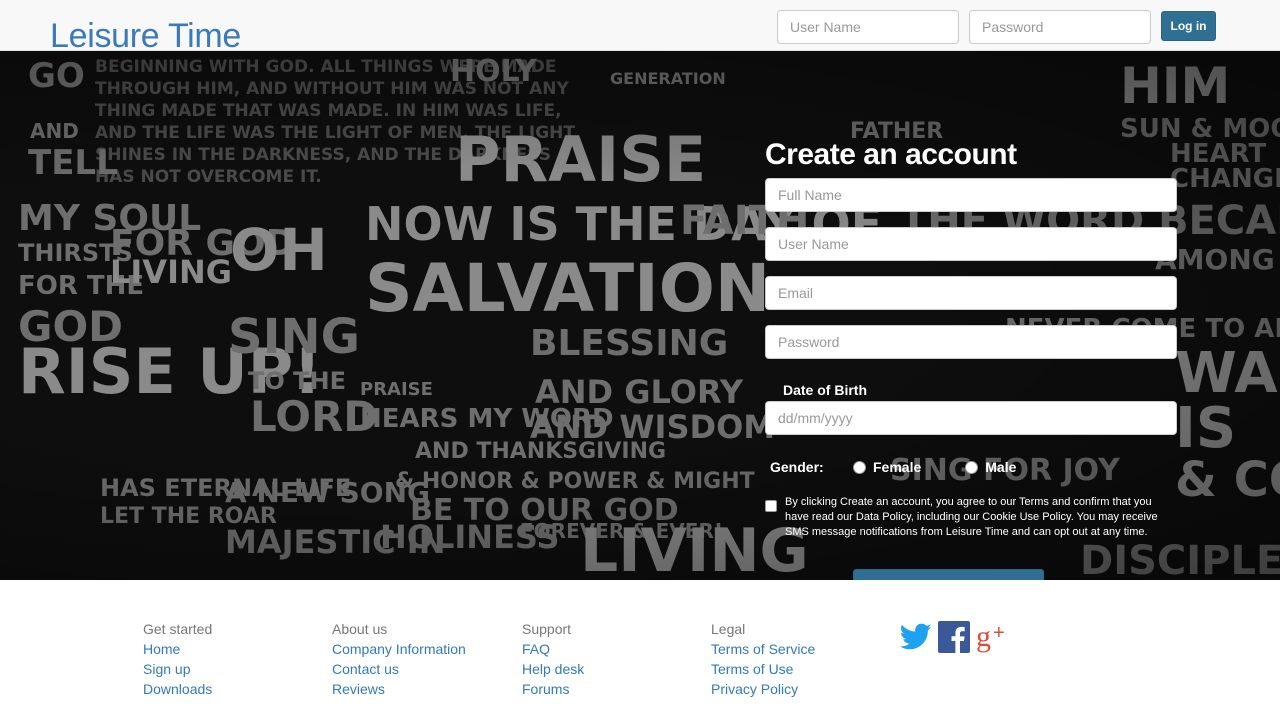 The height and width of the screenshot is (726, 1280). I want to click on register-button: Register, so click(948, 574).